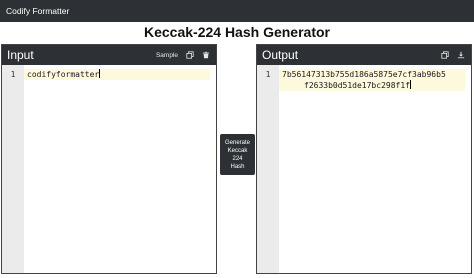  Describe the element at coordinates (183, 55) in the screenshot. I see `input-tools: Sample` at that location.